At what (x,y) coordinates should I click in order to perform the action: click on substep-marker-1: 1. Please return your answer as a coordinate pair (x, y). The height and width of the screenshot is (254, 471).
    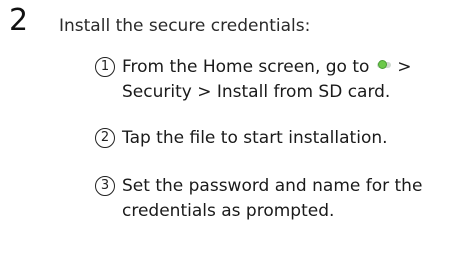
    Looking at the image, I should click on (105, 67).